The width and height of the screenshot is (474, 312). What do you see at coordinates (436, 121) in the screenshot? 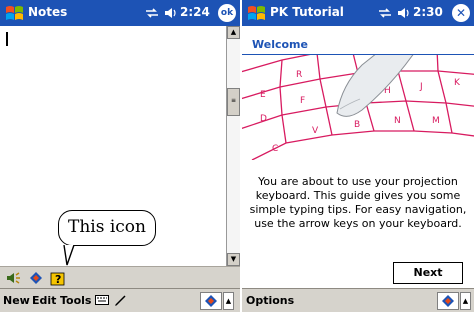
I see `svg-text: M` at bounding box center [436, 121].